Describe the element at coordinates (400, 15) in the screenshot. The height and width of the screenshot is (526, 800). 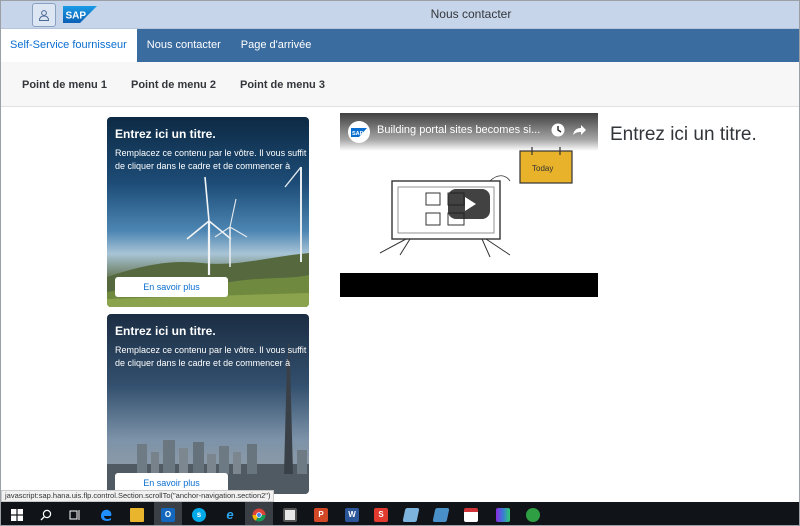
I see `shell-header: SAP Nous contacter` at that location.